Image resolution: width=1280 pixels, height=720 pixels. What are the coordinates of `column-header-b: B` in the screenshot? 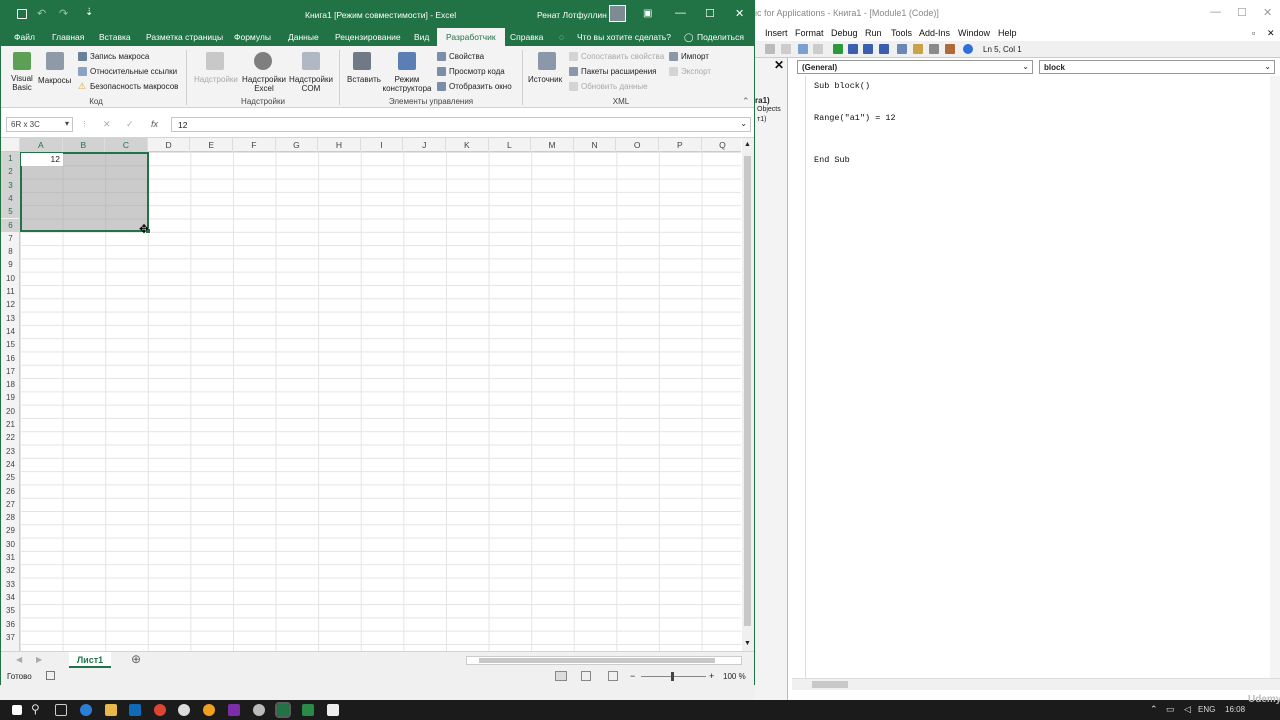 It's located at (84, 145).